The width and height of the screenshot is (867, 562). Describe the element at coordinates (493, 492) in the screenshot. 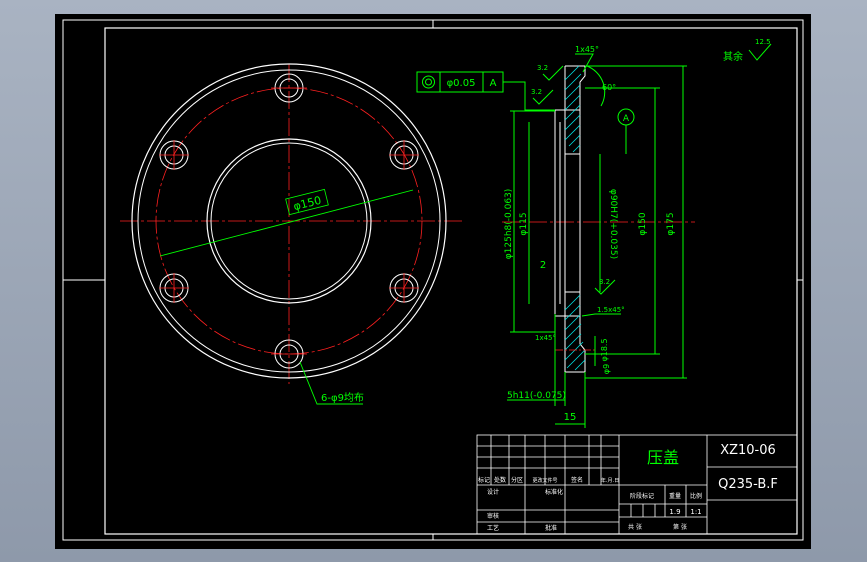

I see `label-designer: 设计` at that location.